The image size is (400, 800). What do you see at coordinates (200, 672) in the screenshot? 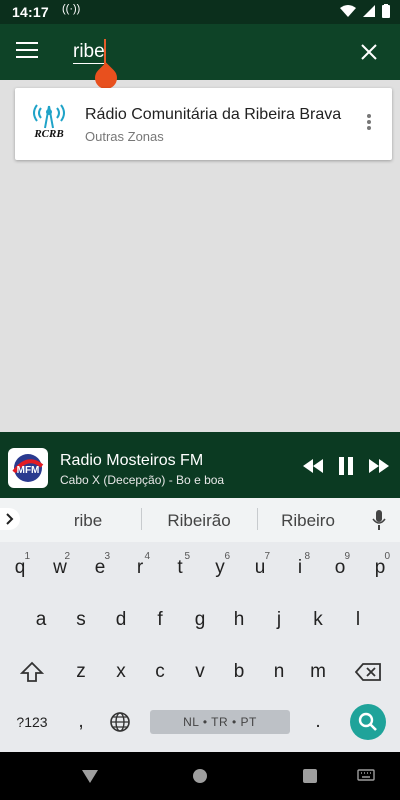
I see `key-v: v` at bounding box center [200, 672].